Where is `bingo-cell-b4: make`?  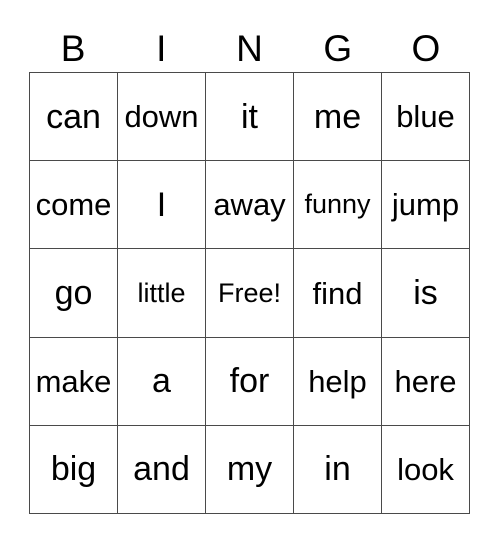 bingo-cell-b4: make is located at coordinates (74, 381).